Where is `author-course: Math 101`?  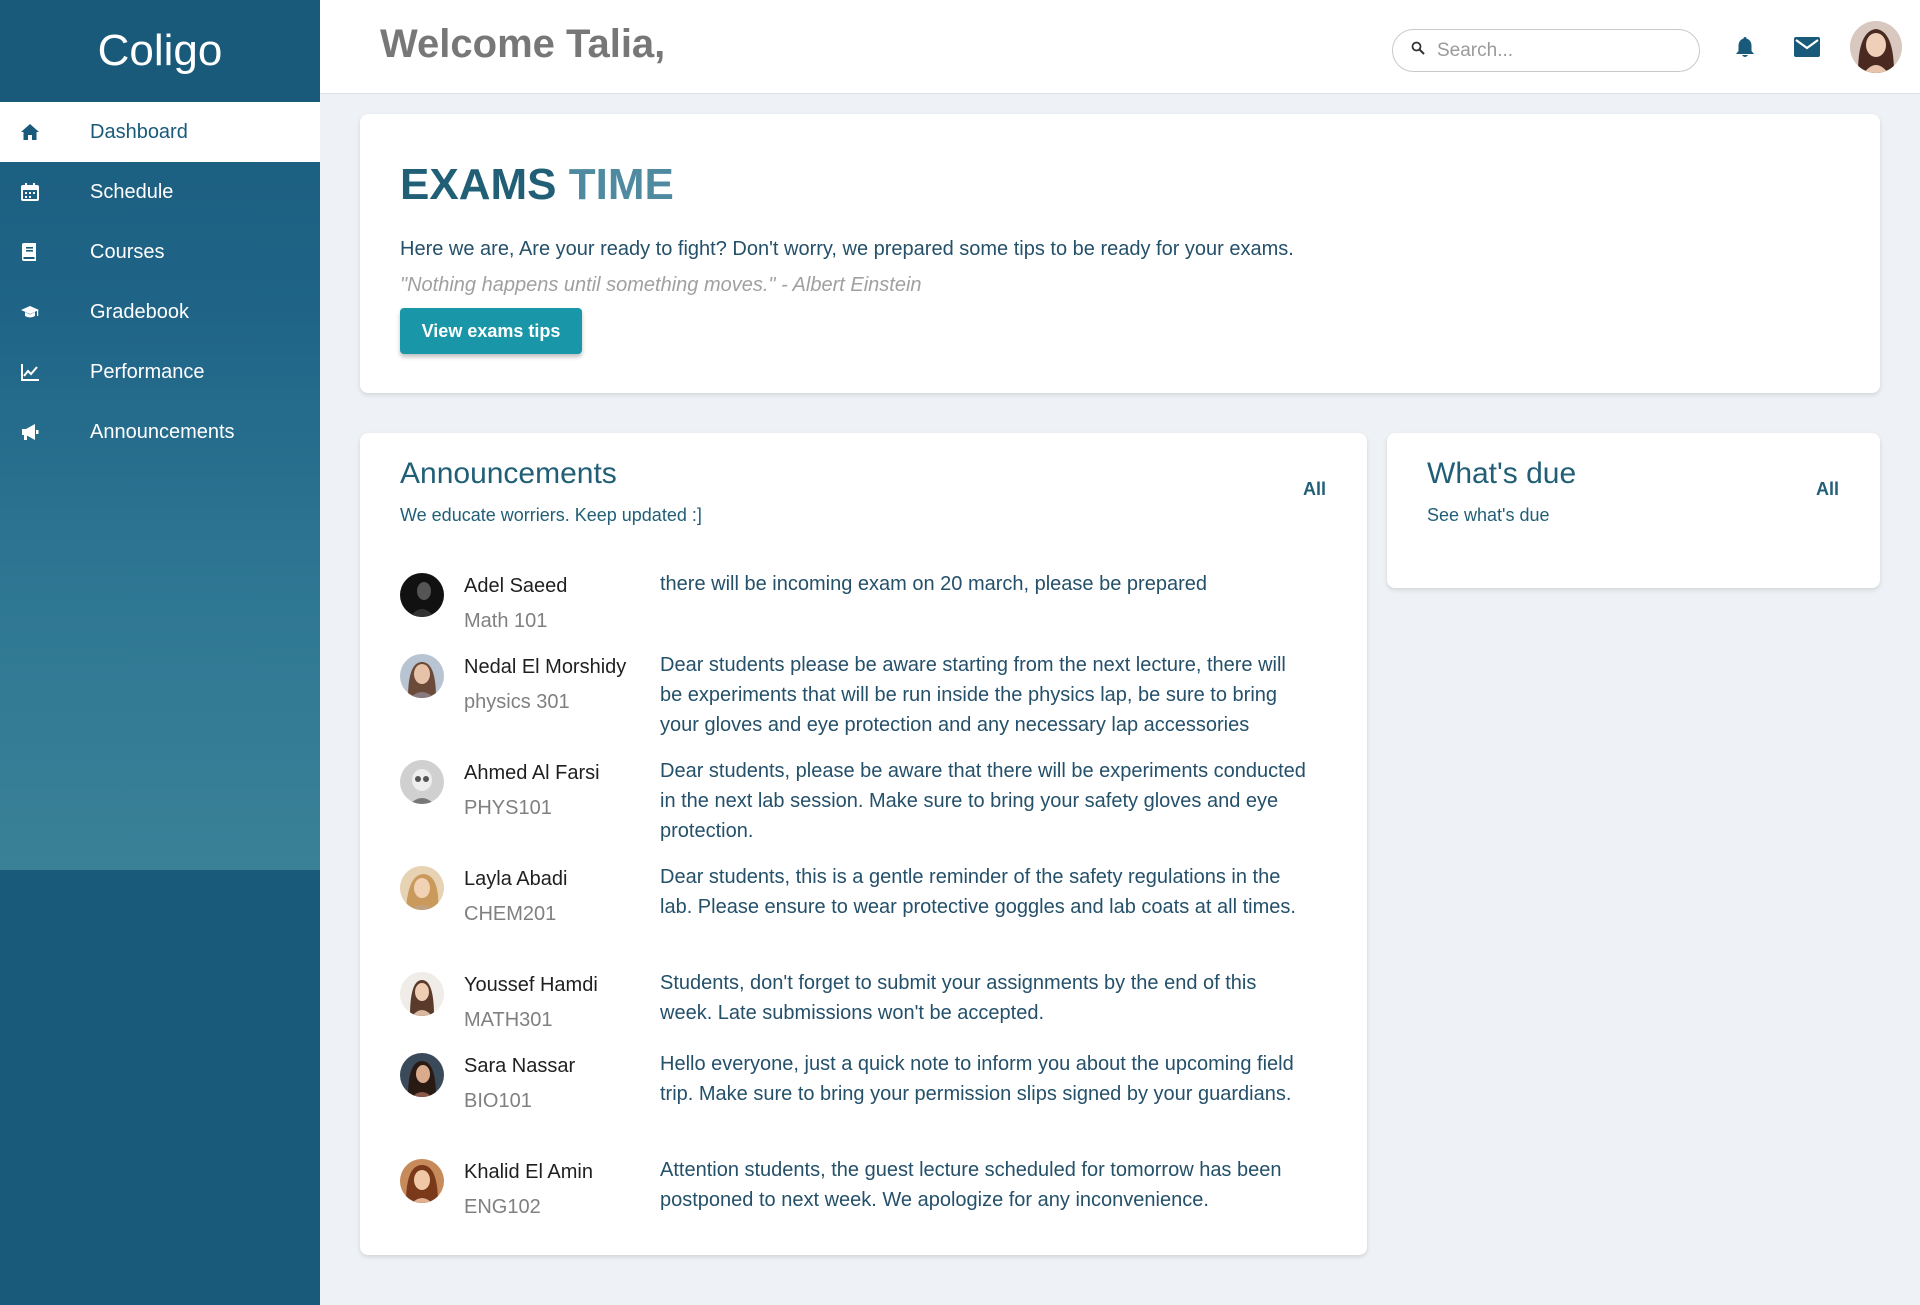
author-course: Math 101 is located at coordinates (506, 621).